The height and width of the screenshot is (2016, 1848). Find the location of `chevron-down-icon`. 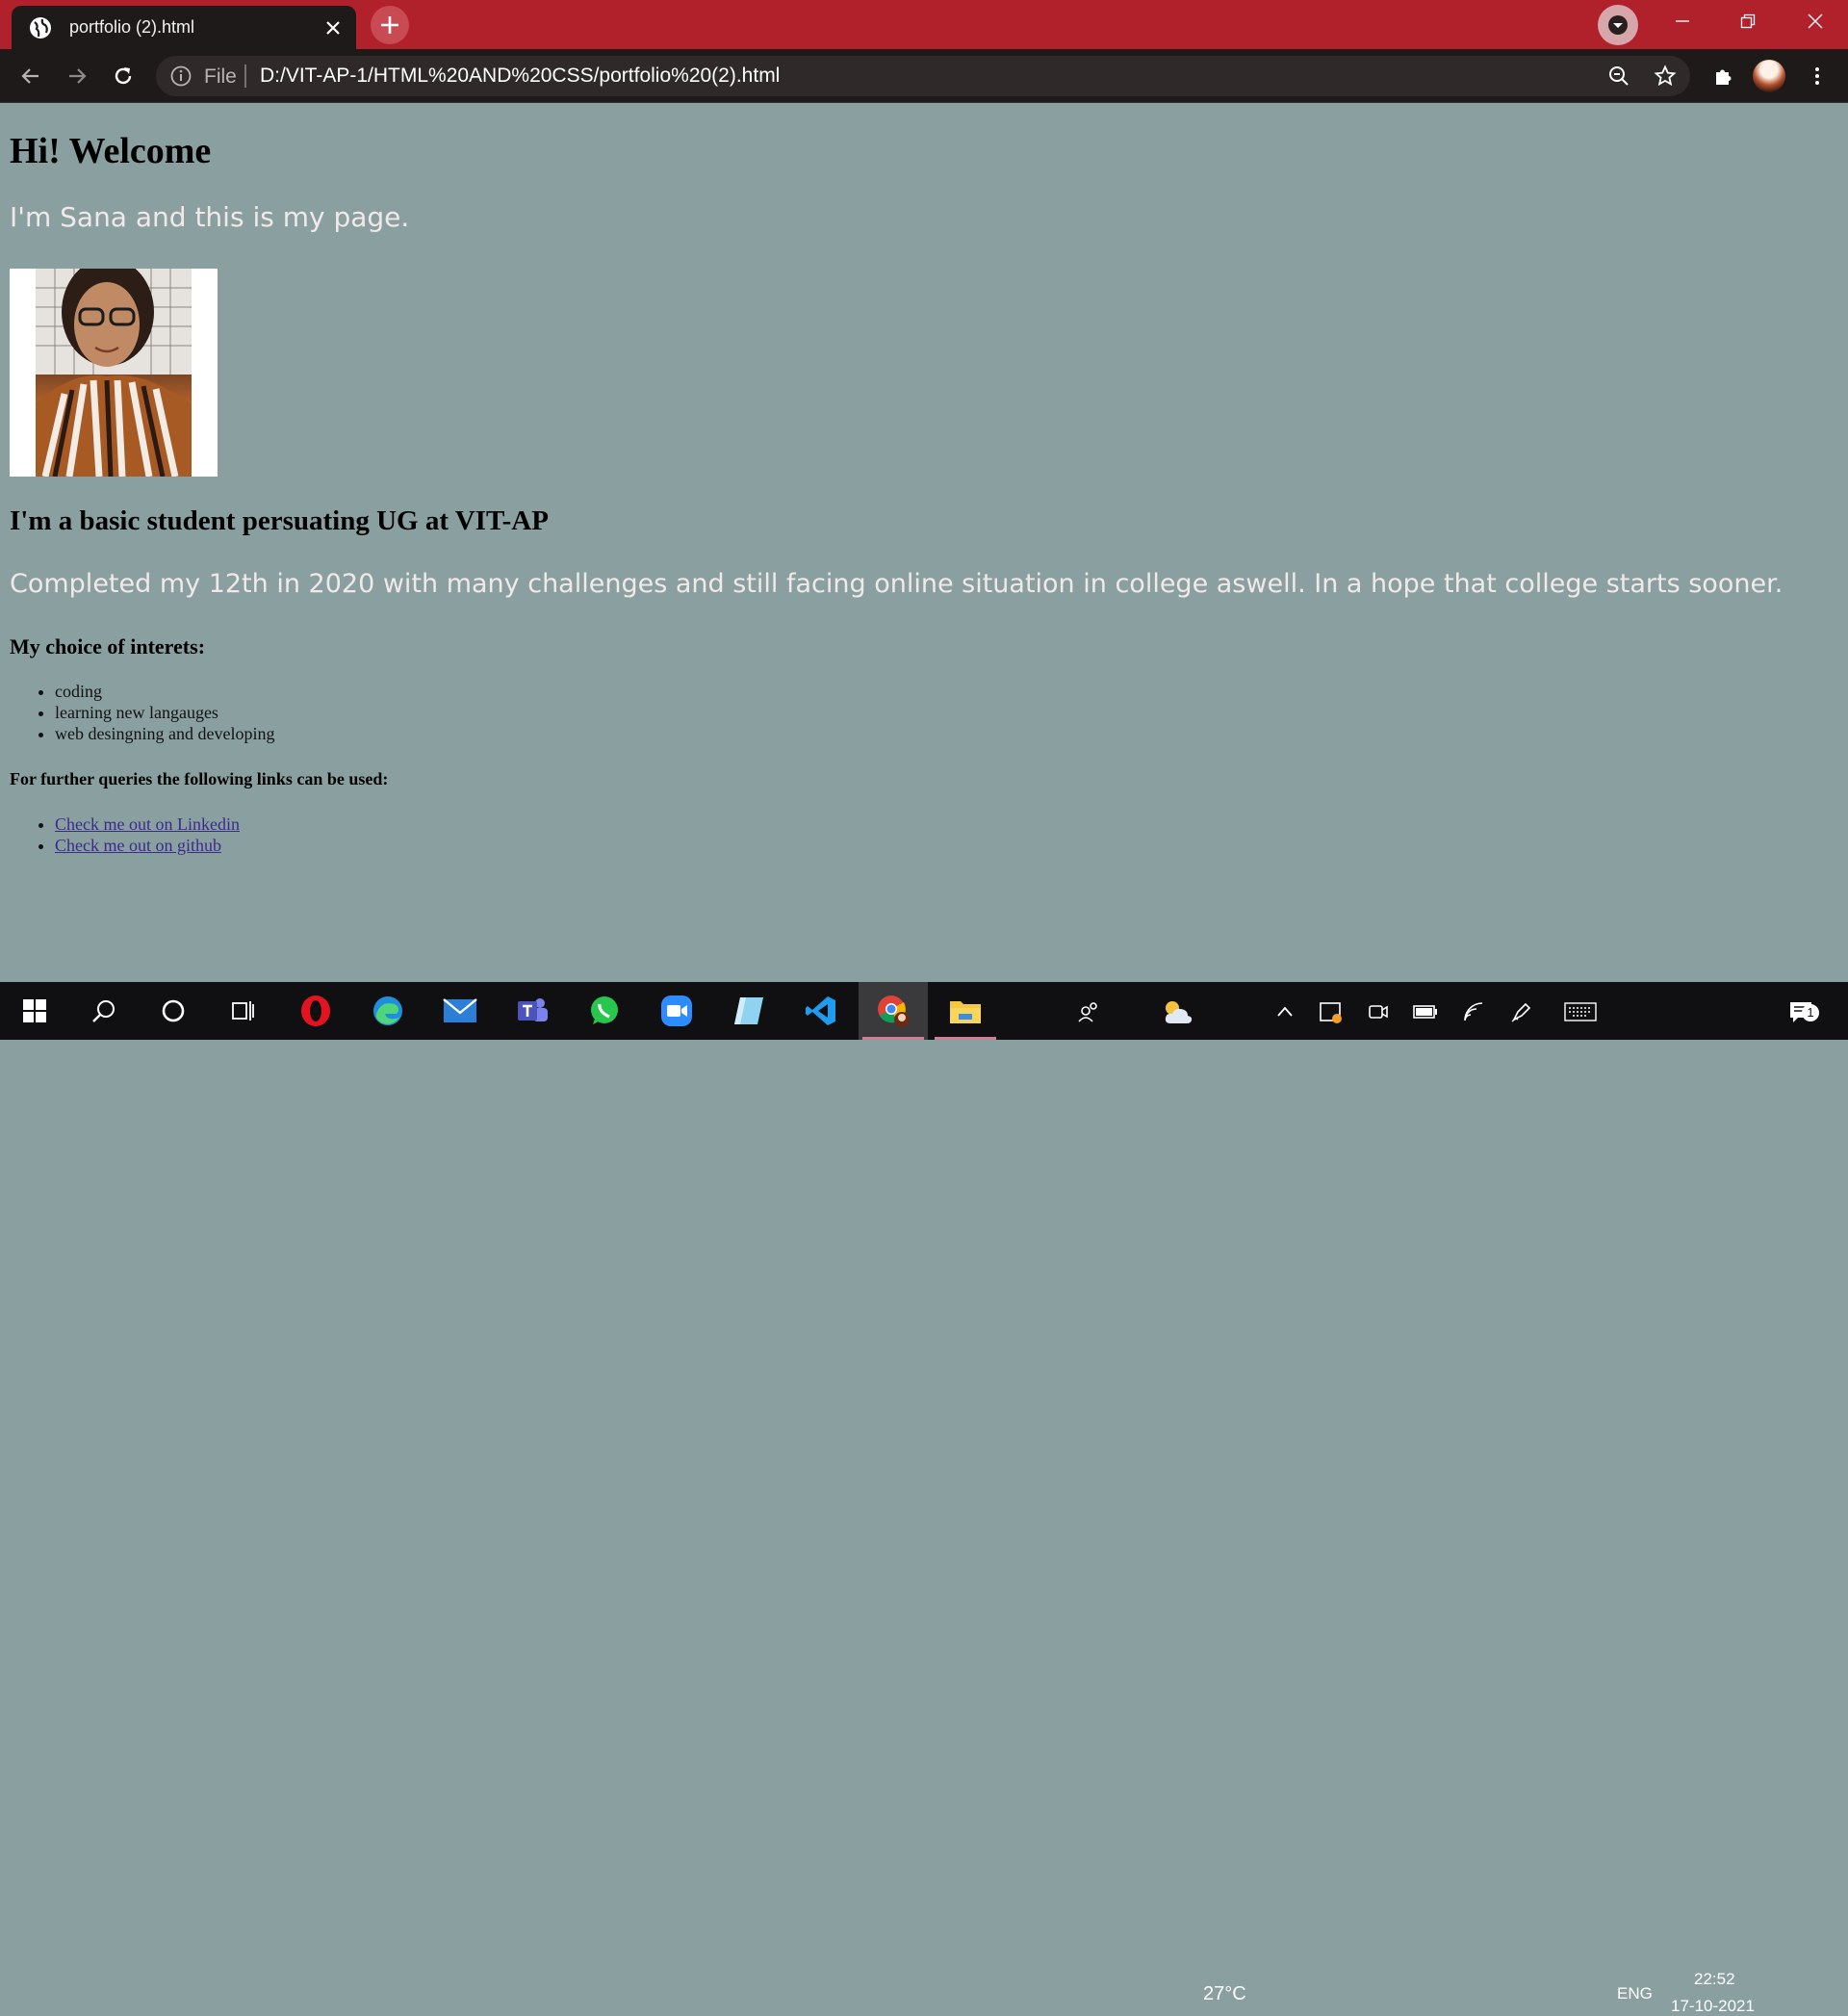

chevron-down-icon is located at coordinates (1618, 25).